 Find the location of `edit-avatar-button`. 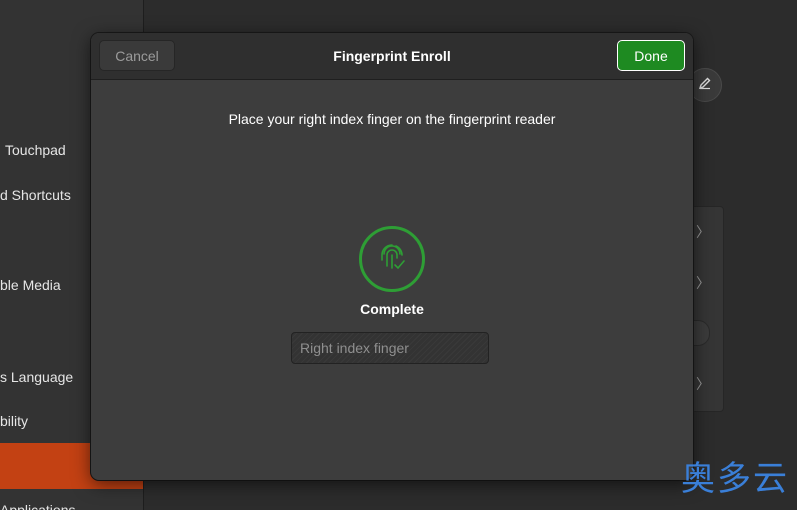

edit-avatar-button is located at coordinates (705, 85).